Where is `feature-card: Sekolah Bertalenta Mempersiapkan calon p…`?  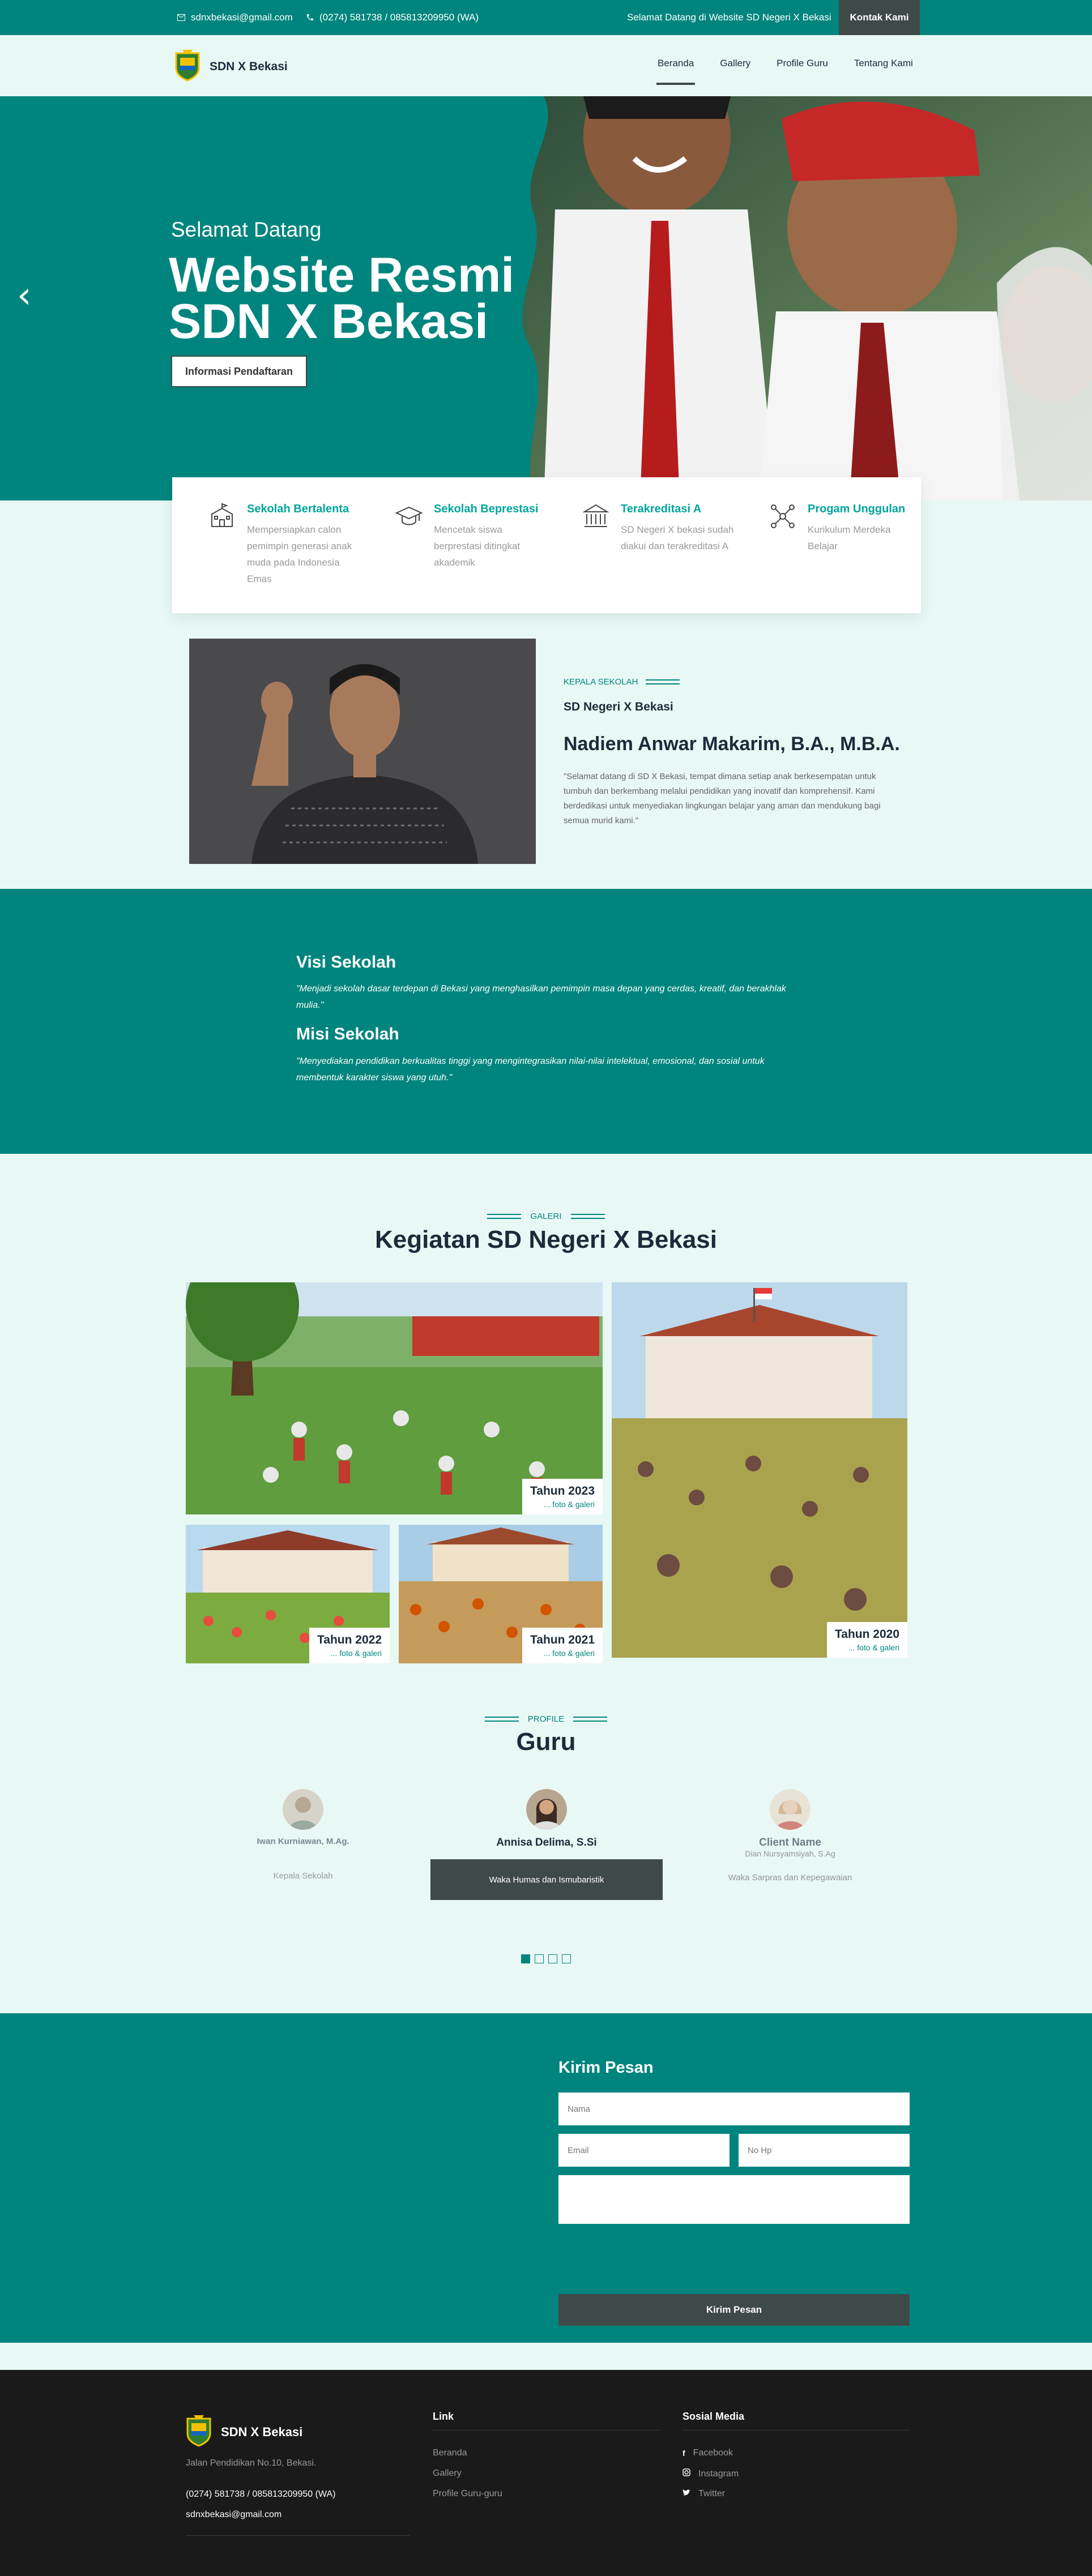 feature-card: Sekolah Bertalenta Mempersiapkan calon p… is located at coordinates (293, 545).